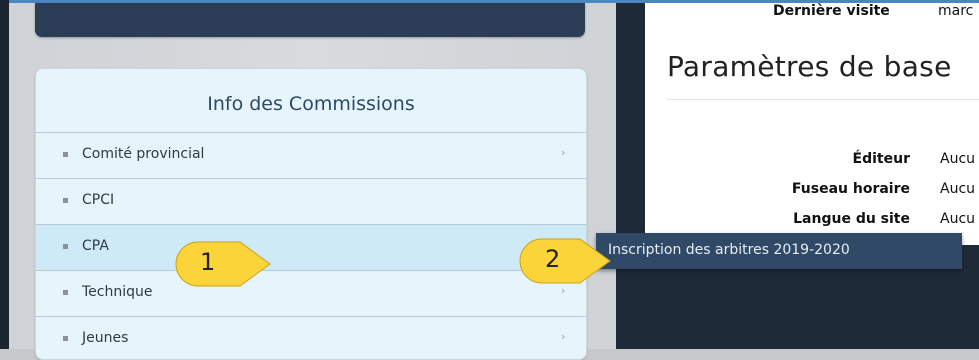 The height and width of the screenshot is (360, 979). What do you see at coordinates (311, 293) in the screenshot?
I see `menu-item-technique: Technique ›` at bounding box center [311, 293].